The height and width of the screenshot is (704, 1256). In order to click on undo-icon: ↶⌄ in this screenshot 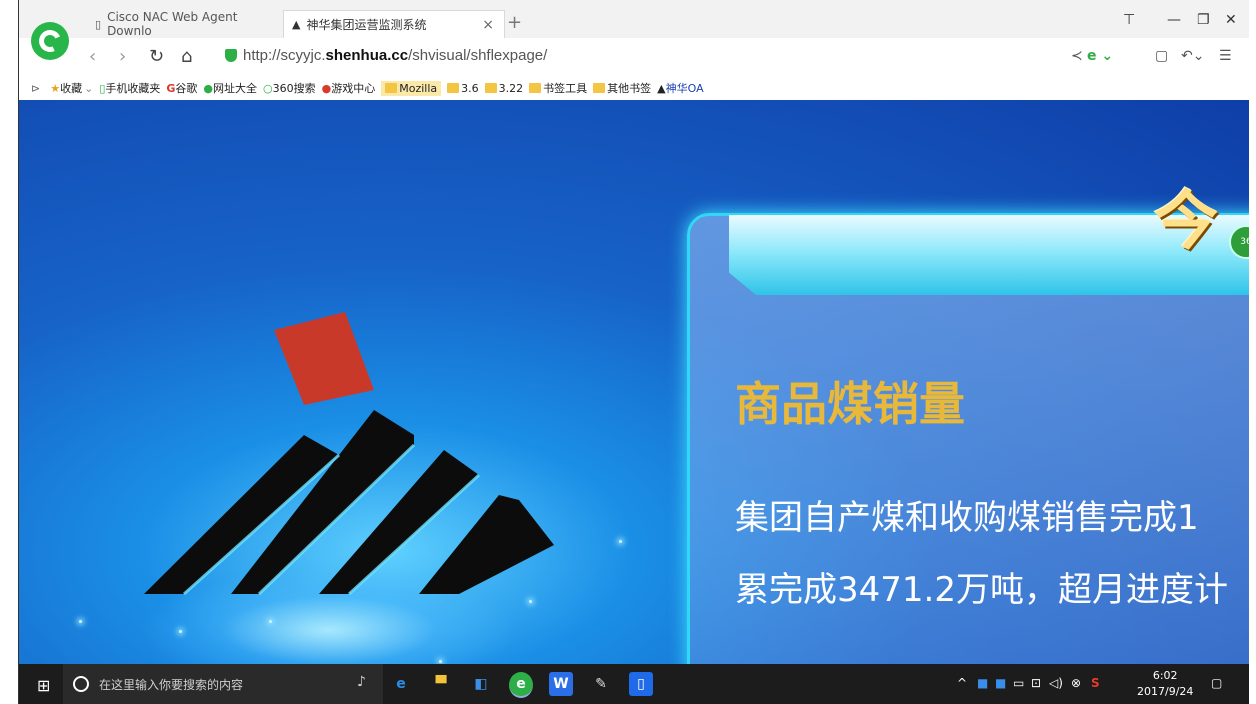, I will do `click(1192, 56)`.